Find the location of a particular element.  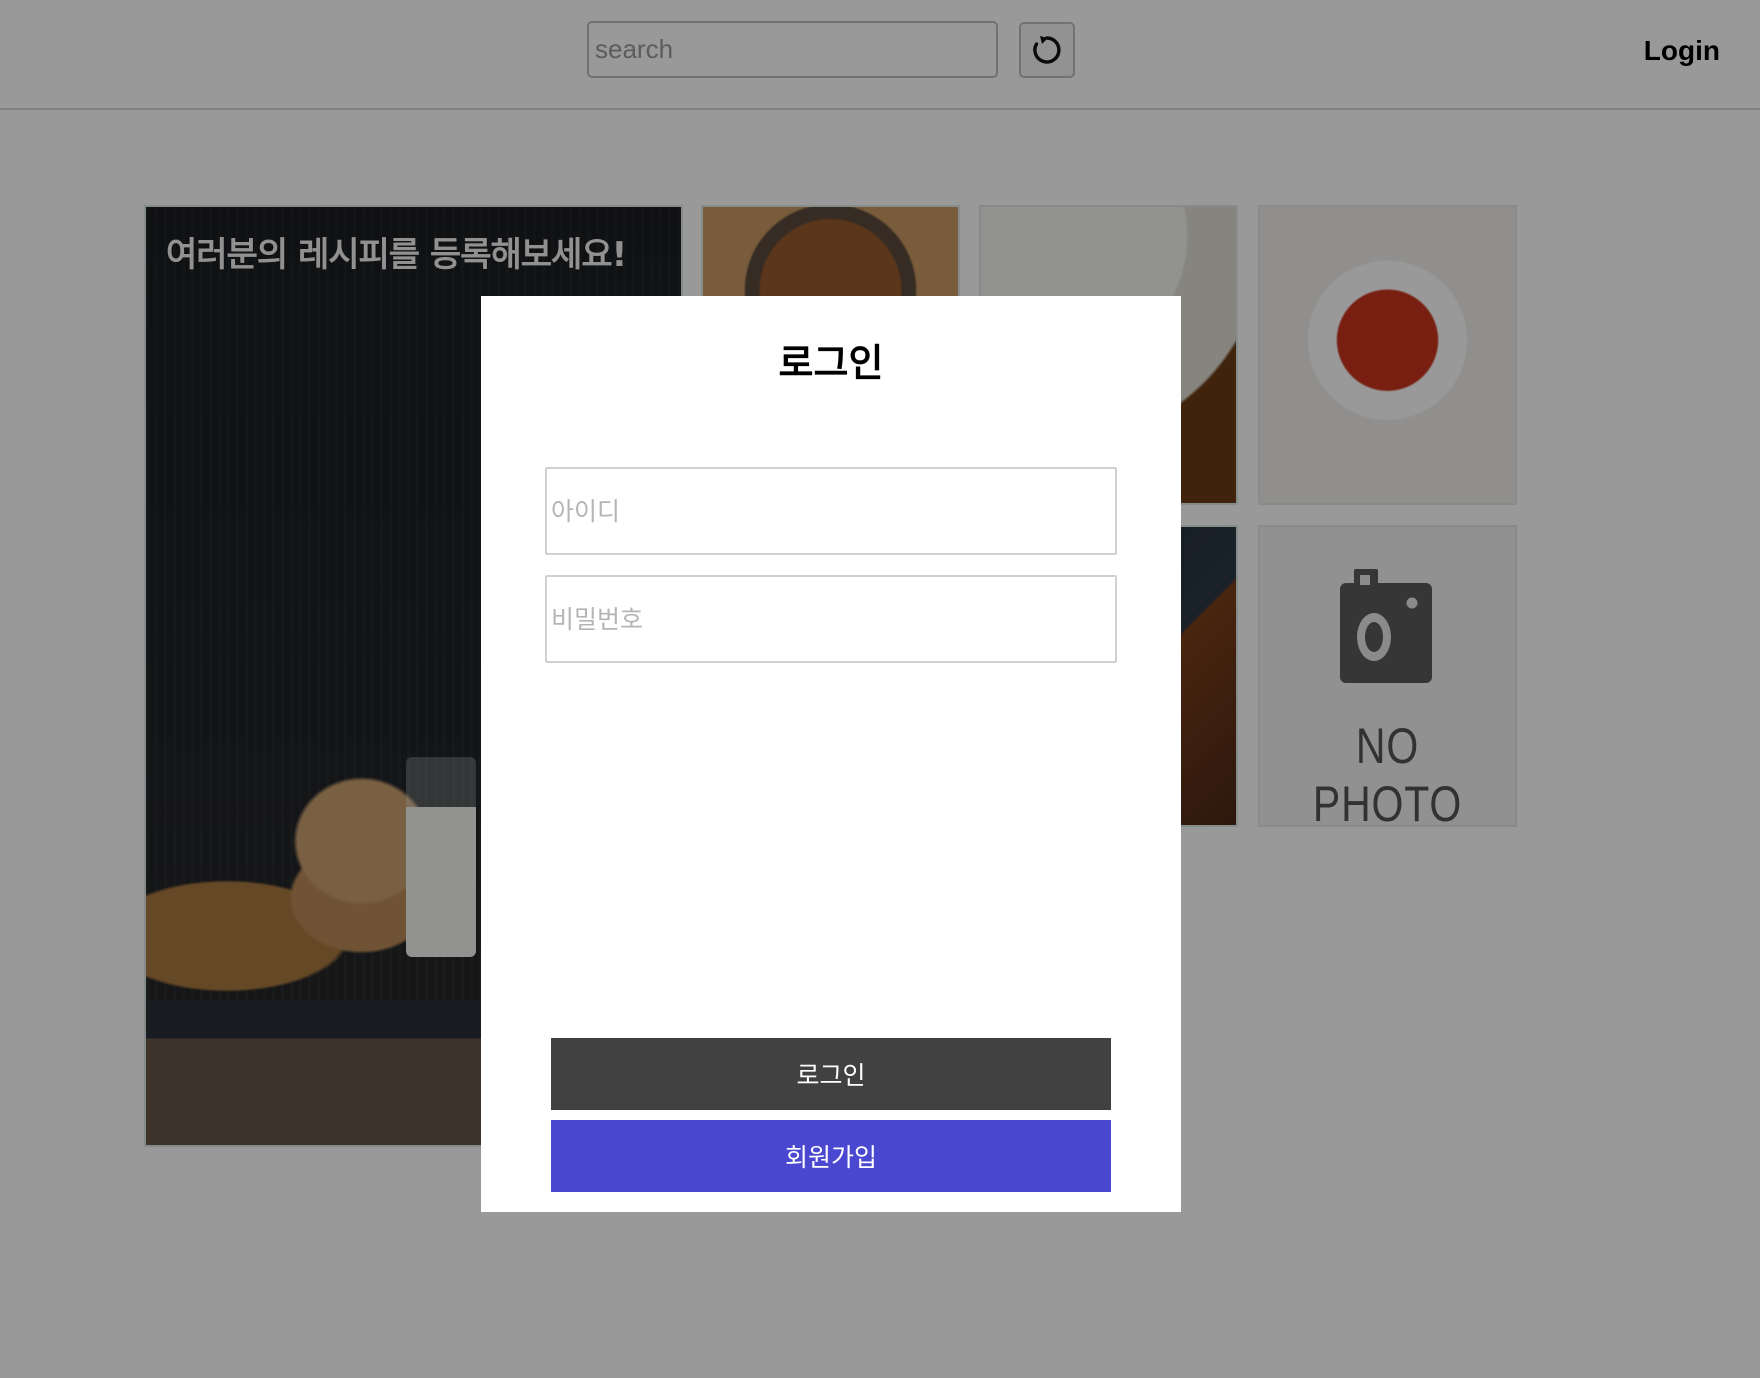

login-button: 로그인 is located at coordinates (831, 1074).